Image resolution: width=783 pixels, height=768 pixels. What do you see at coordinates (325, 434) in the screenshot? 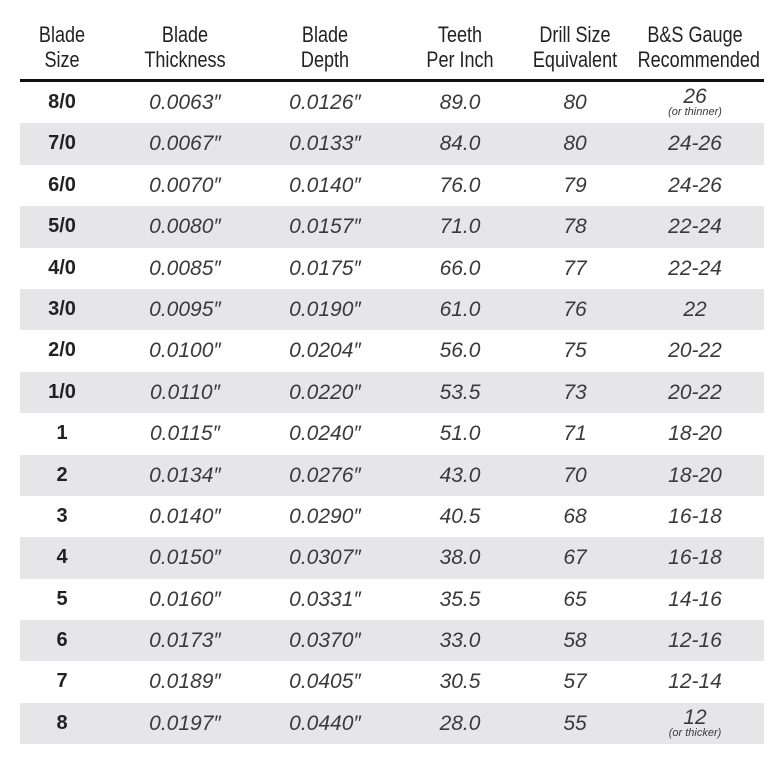
I see `cell-blade-depth: 0.0240″` at bounding box center [325, 434].